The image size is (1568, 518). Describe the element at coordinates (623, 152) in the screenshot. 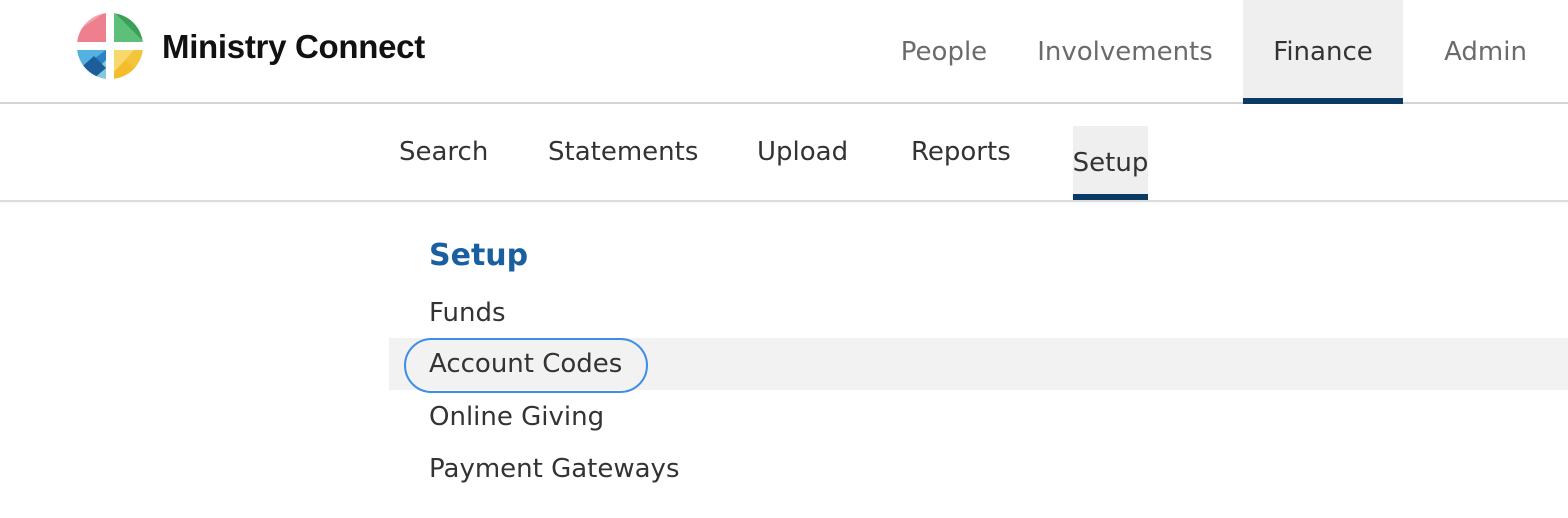

I see `sub-nav-statements: Statements` at that location.